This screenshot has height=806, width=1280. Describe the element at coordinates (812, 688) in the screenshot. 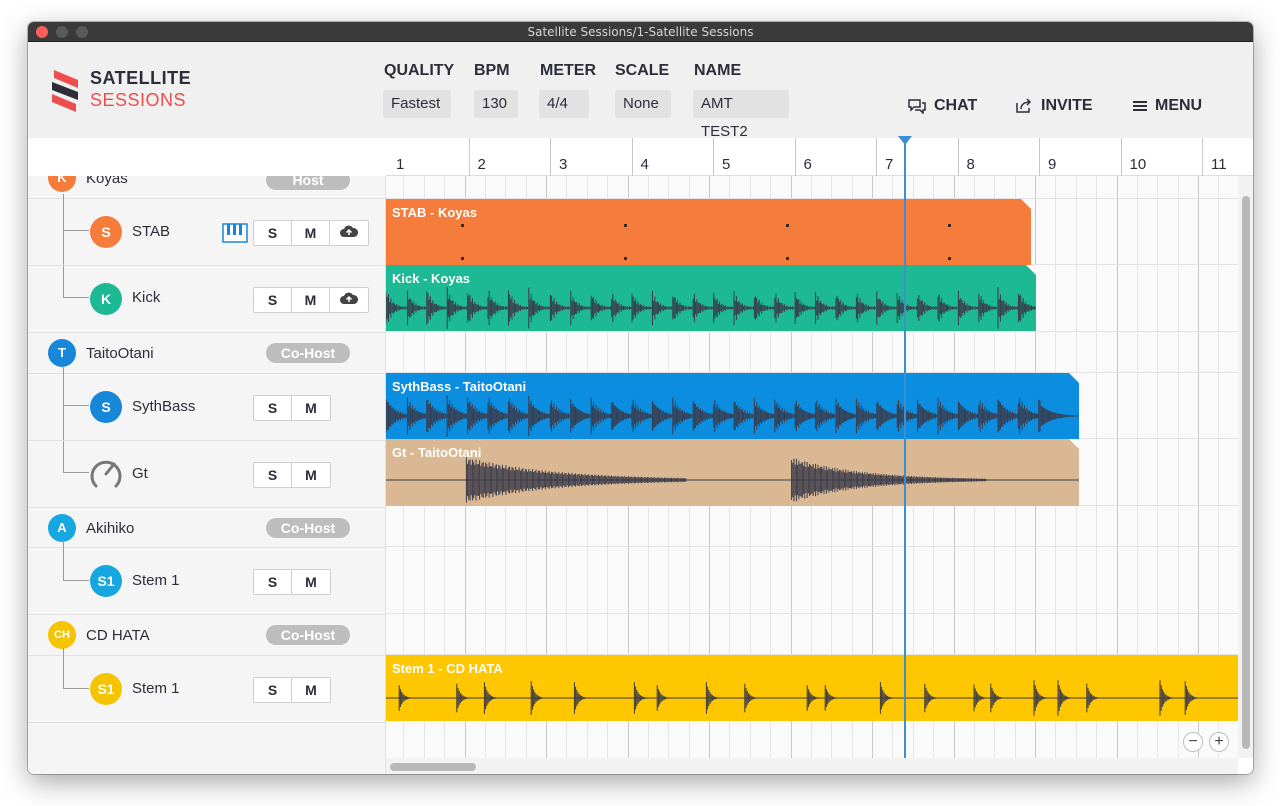

I see `clip-stem1-cdhata: Stem 1 - CD HATA` at that location.